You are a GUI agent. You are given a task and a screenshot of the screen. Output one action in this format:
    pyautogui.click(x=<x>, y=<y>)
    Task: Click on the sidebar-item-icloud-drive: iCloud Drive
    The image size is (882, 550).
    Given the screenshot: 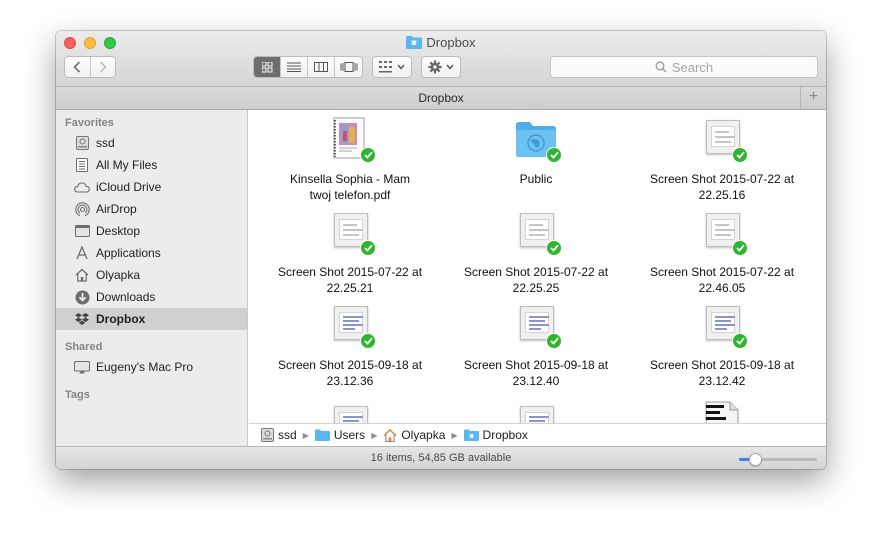 What is the action you would take?
    pyautogui.click(x=151, y=187)
    